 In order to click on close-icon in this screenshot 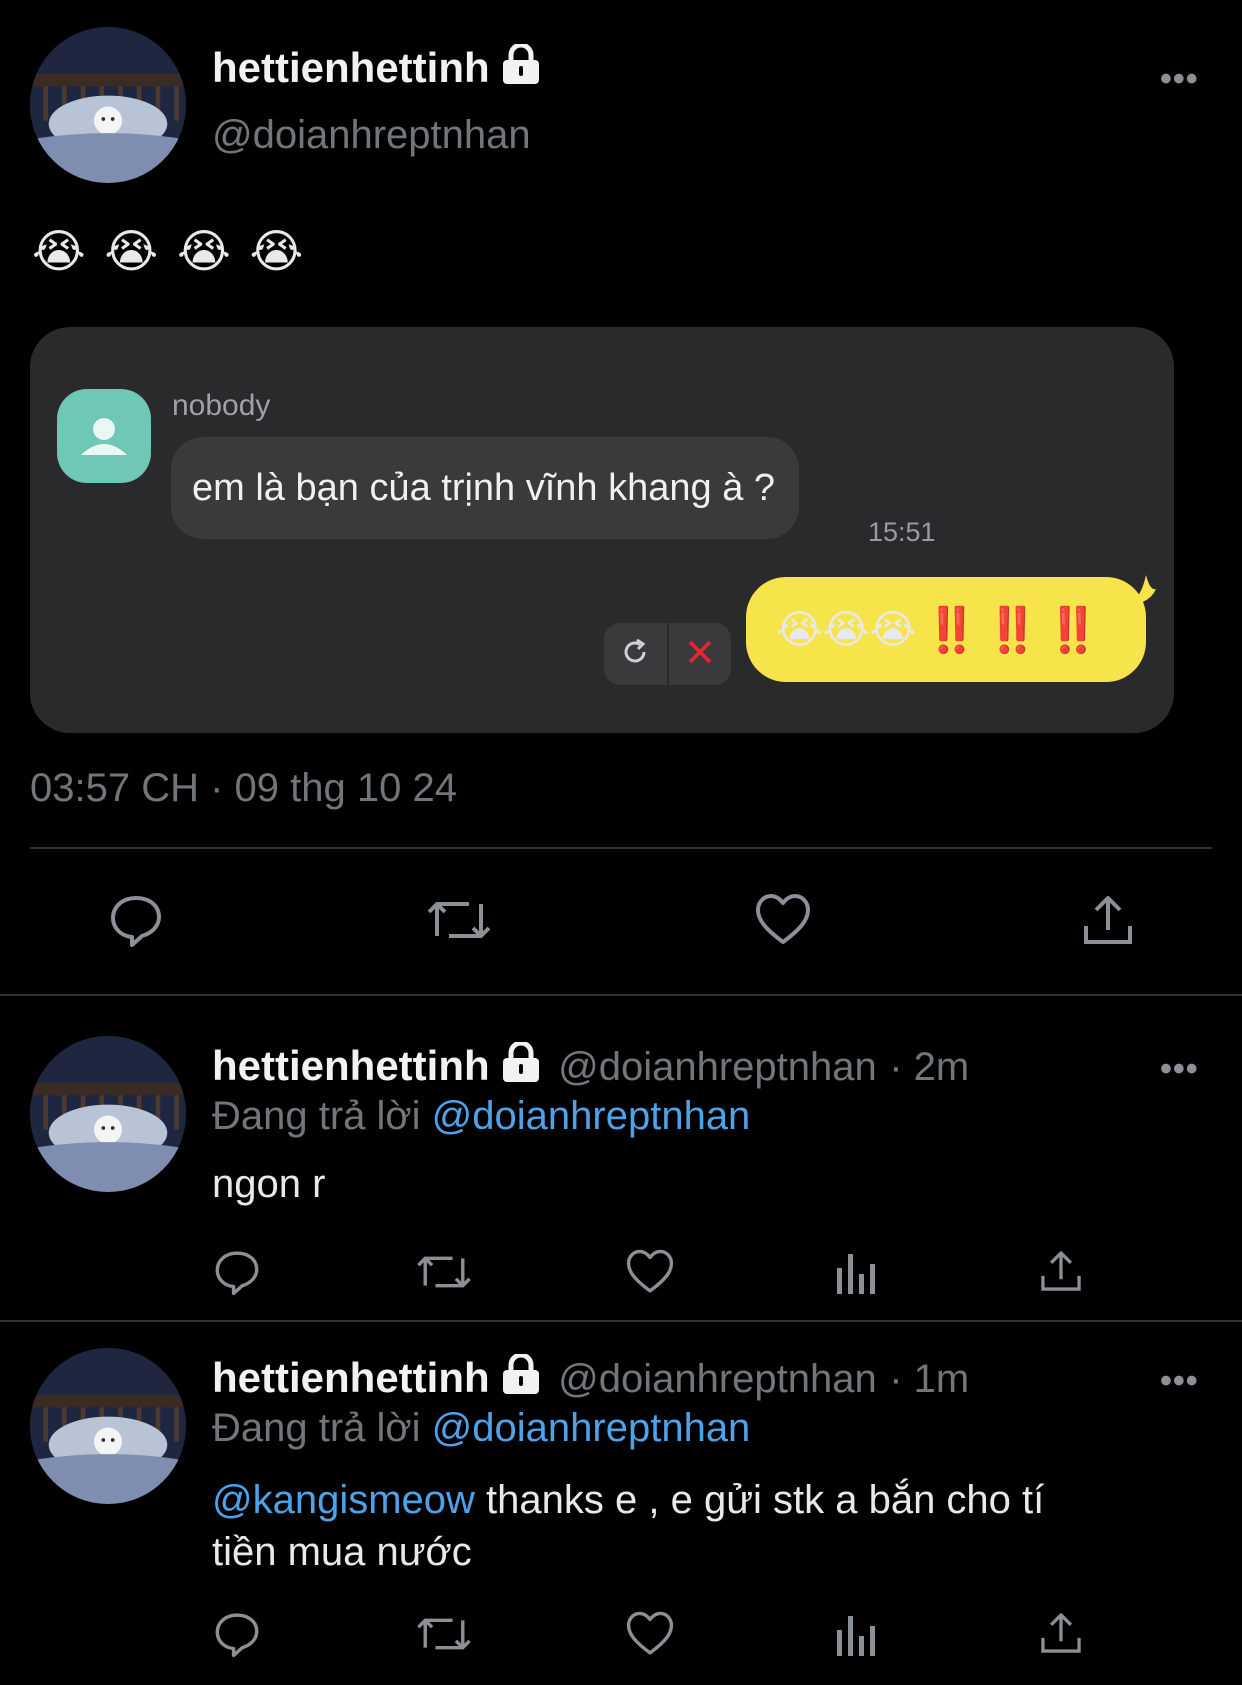, I will do `click(700, 654)`.